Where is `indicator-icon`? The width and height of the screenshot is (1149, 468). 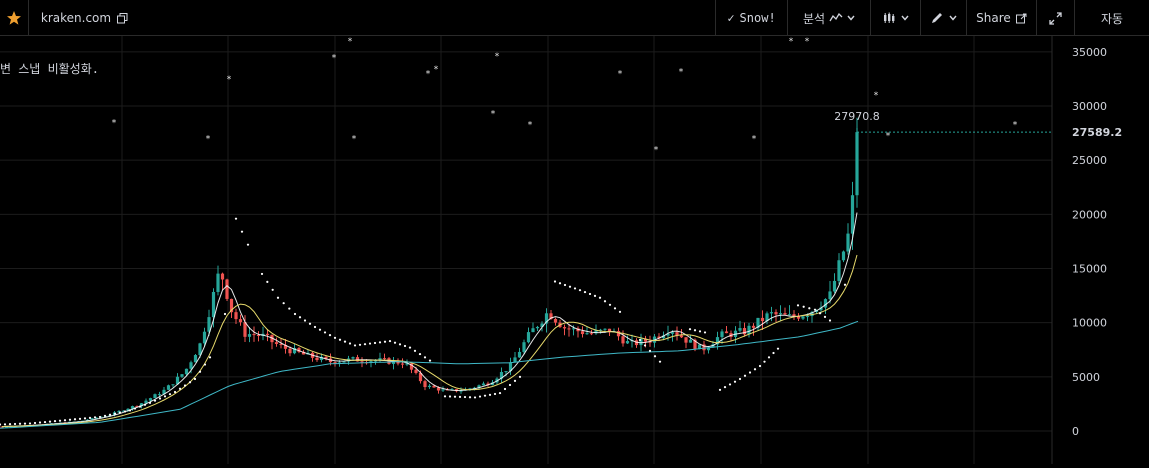
indicator-icon is located at coordinates (836, 18).